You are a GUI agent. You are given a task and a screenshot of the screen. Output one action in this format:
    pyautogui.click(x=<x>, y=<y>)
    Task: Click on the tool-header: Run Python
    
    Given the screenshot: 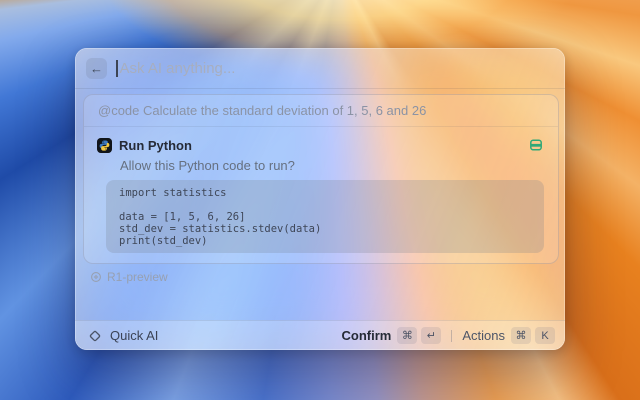 What is the action you would take?
    pyautogui.click(x=320, y=145)
    